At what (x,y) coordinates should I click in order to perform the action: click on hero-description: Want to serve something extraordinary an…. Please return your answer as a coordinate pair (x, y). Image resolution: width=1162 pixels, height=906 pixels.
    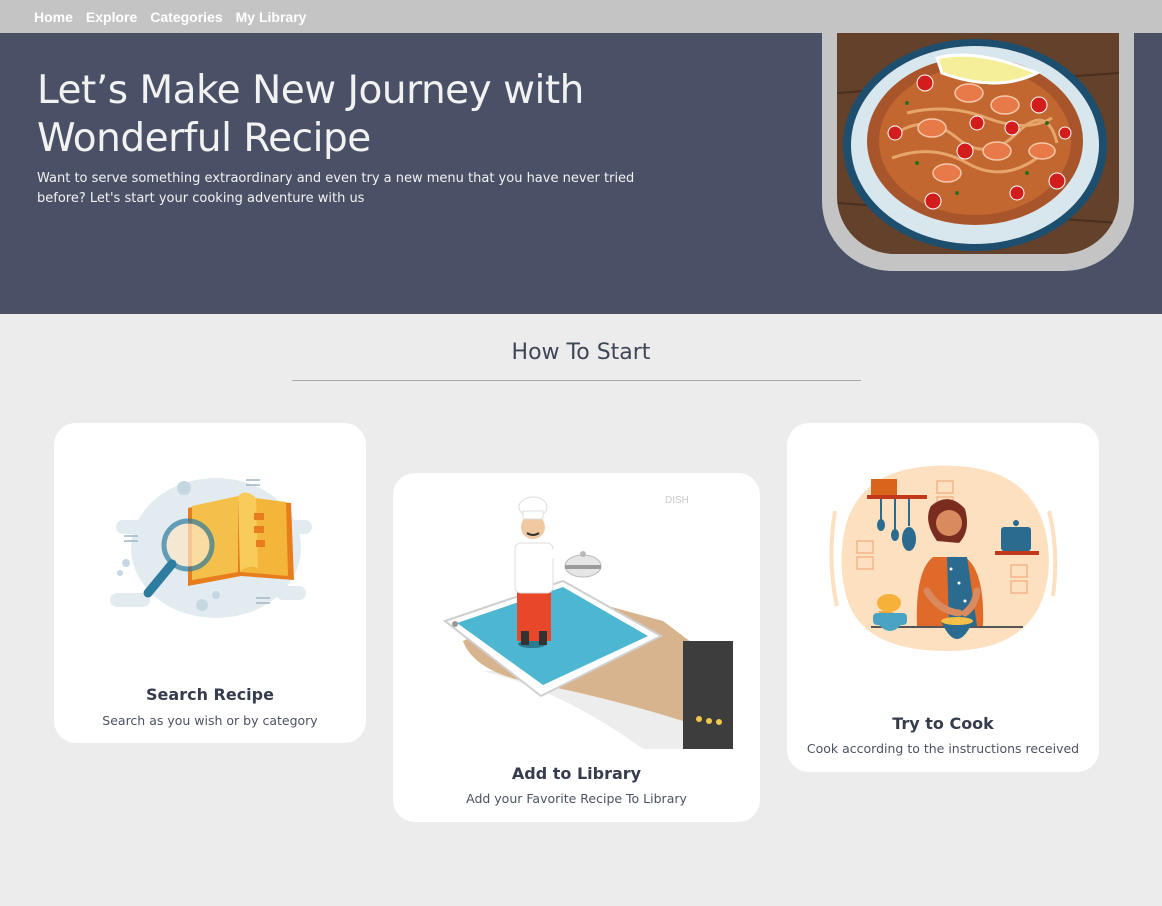
    Looking at the image, I should click on (336, 188).